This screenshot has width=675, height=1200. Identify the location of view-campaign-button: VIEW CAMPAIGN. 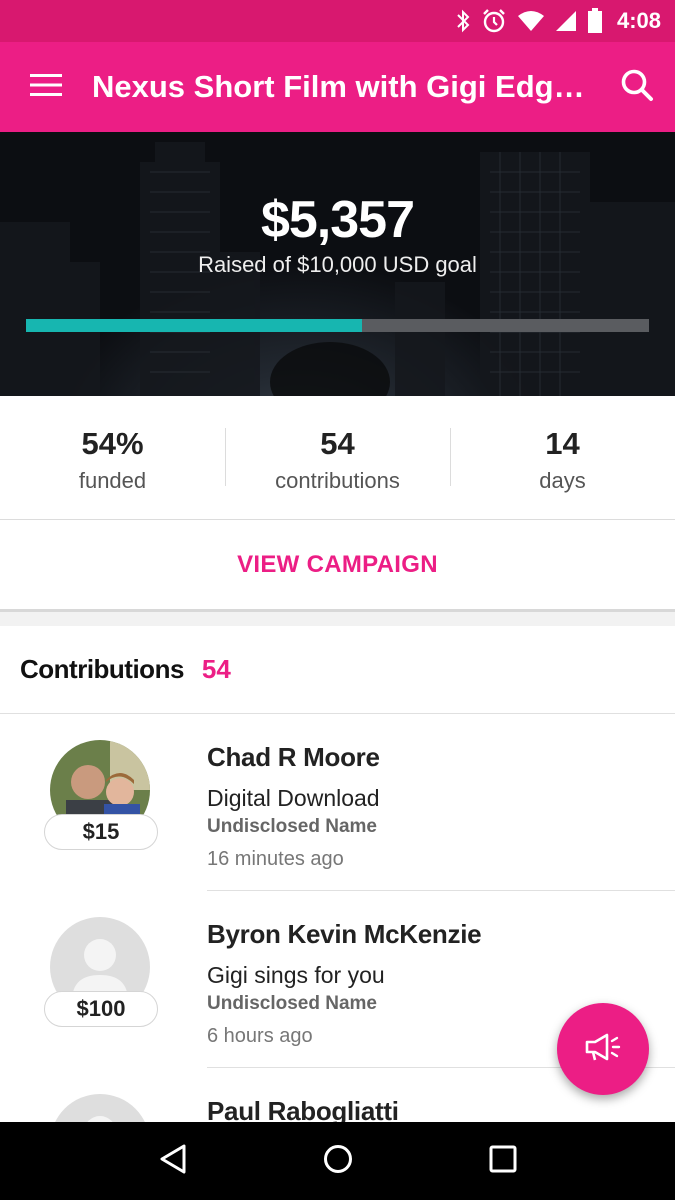
(337, 566).